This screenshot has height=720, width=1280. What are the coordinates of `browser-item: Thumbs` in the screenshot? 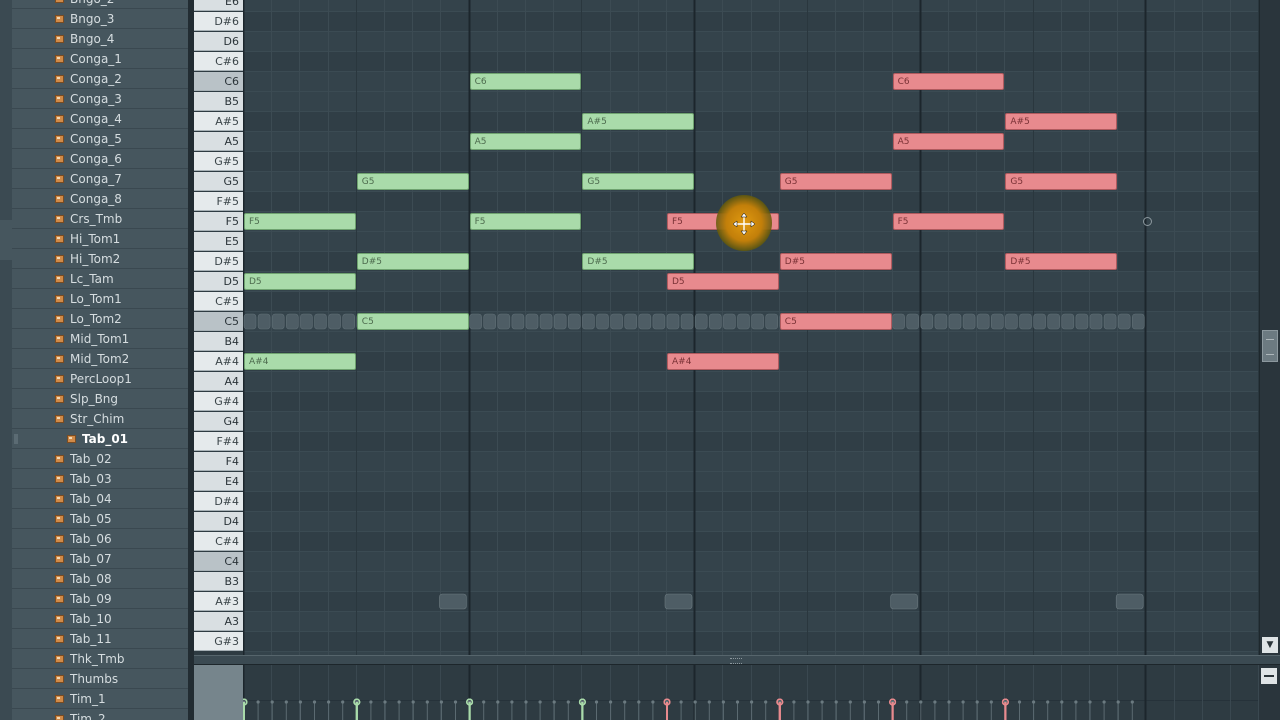 It's located at (100, 679).